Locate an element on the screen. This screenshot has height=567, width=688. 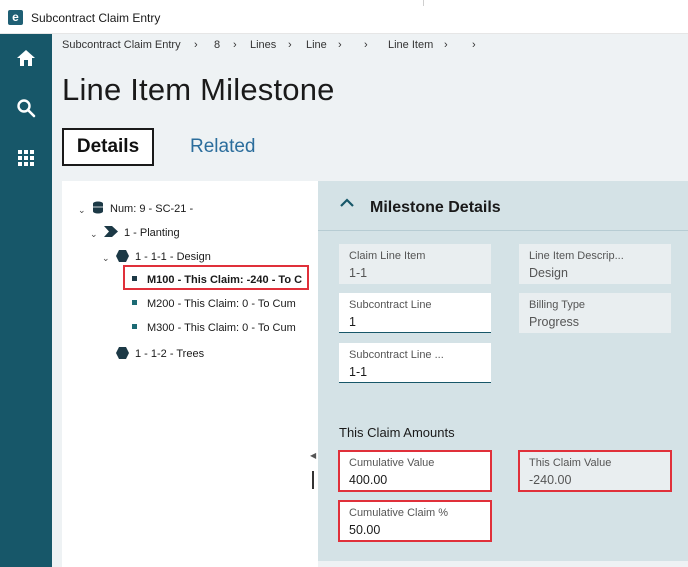
tab-related: Related is located at coordinates (223, 147).